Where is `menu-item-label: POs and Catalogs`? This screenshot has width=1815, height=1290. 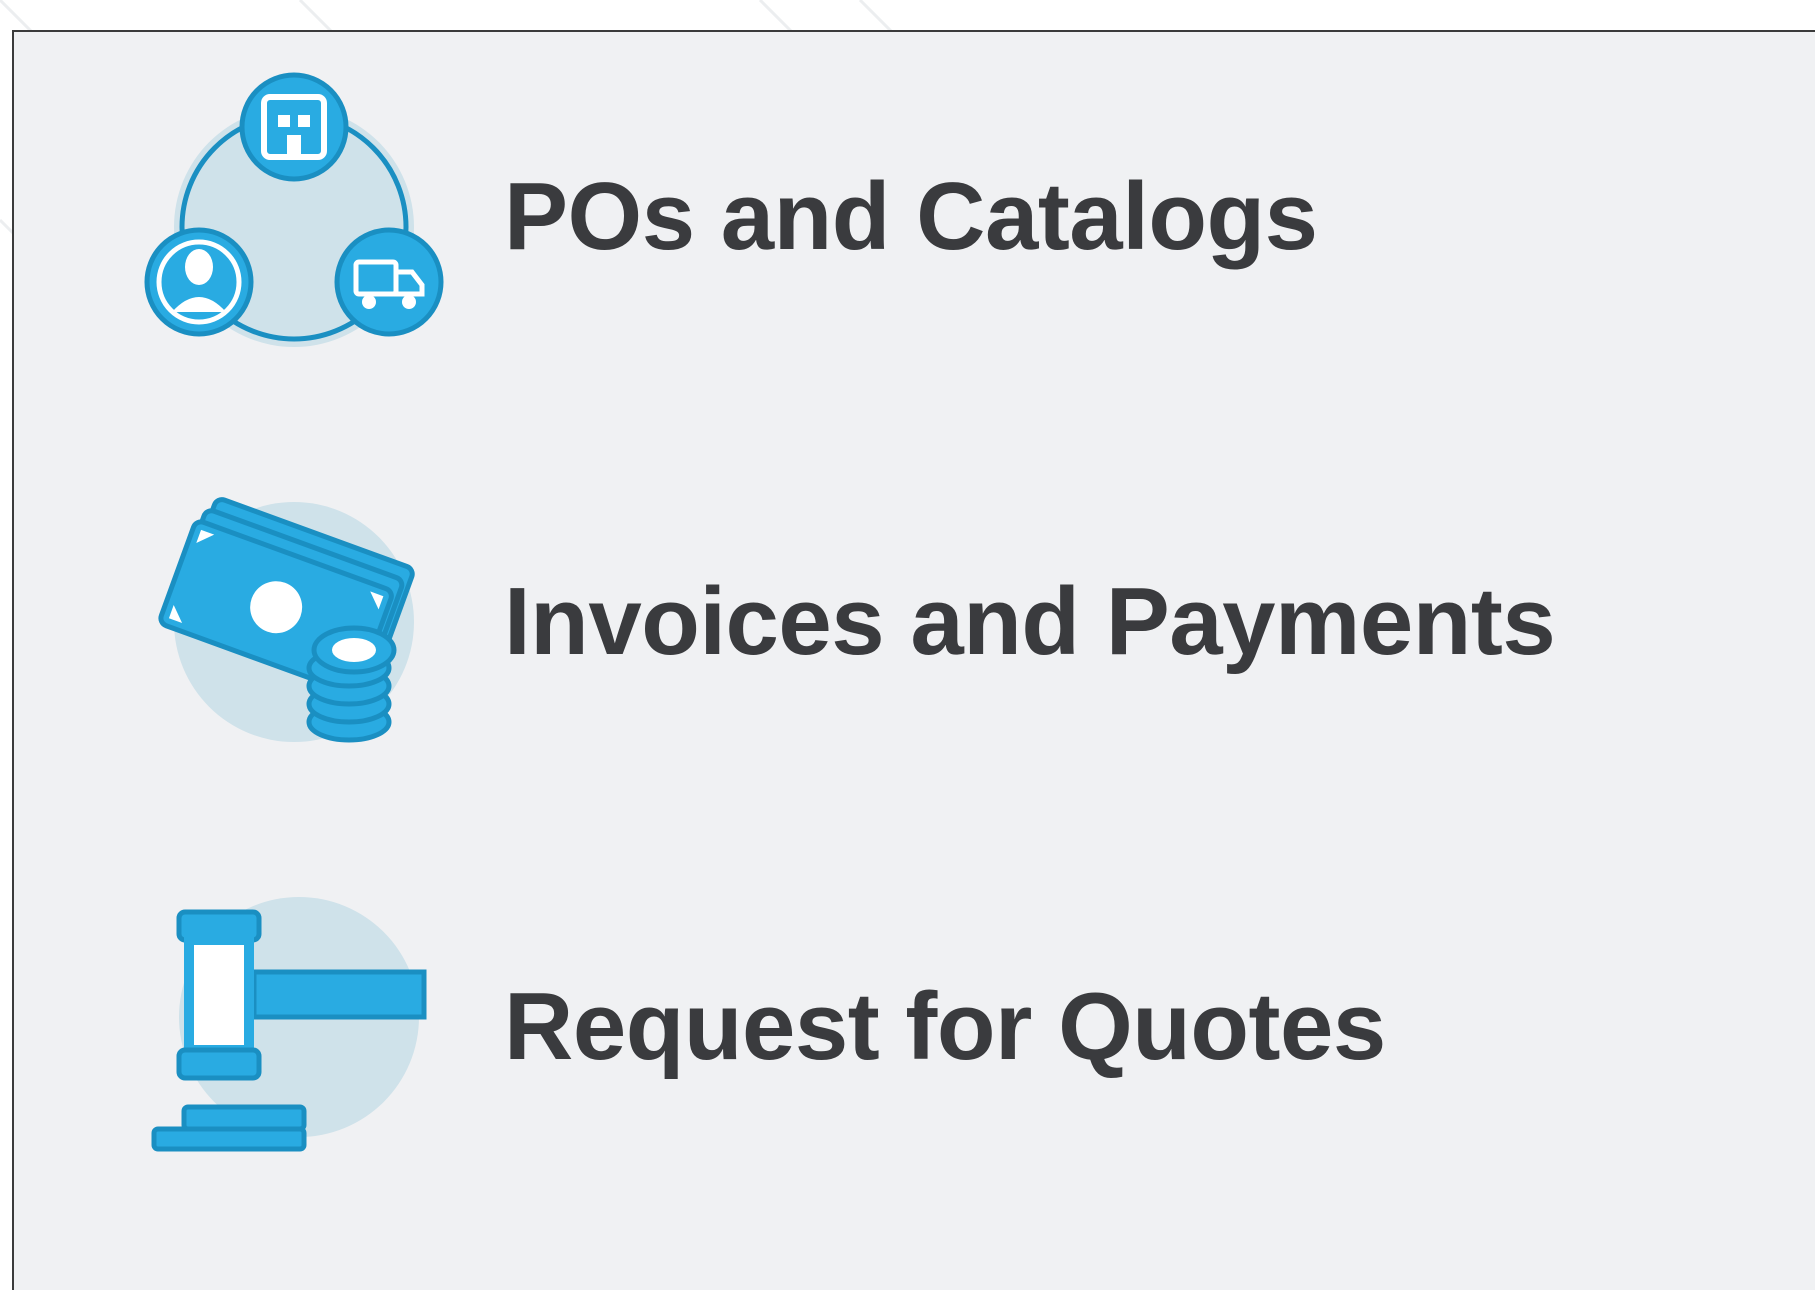
menu-item-label: POs and Catalogs is located at coordinates (911, 216).